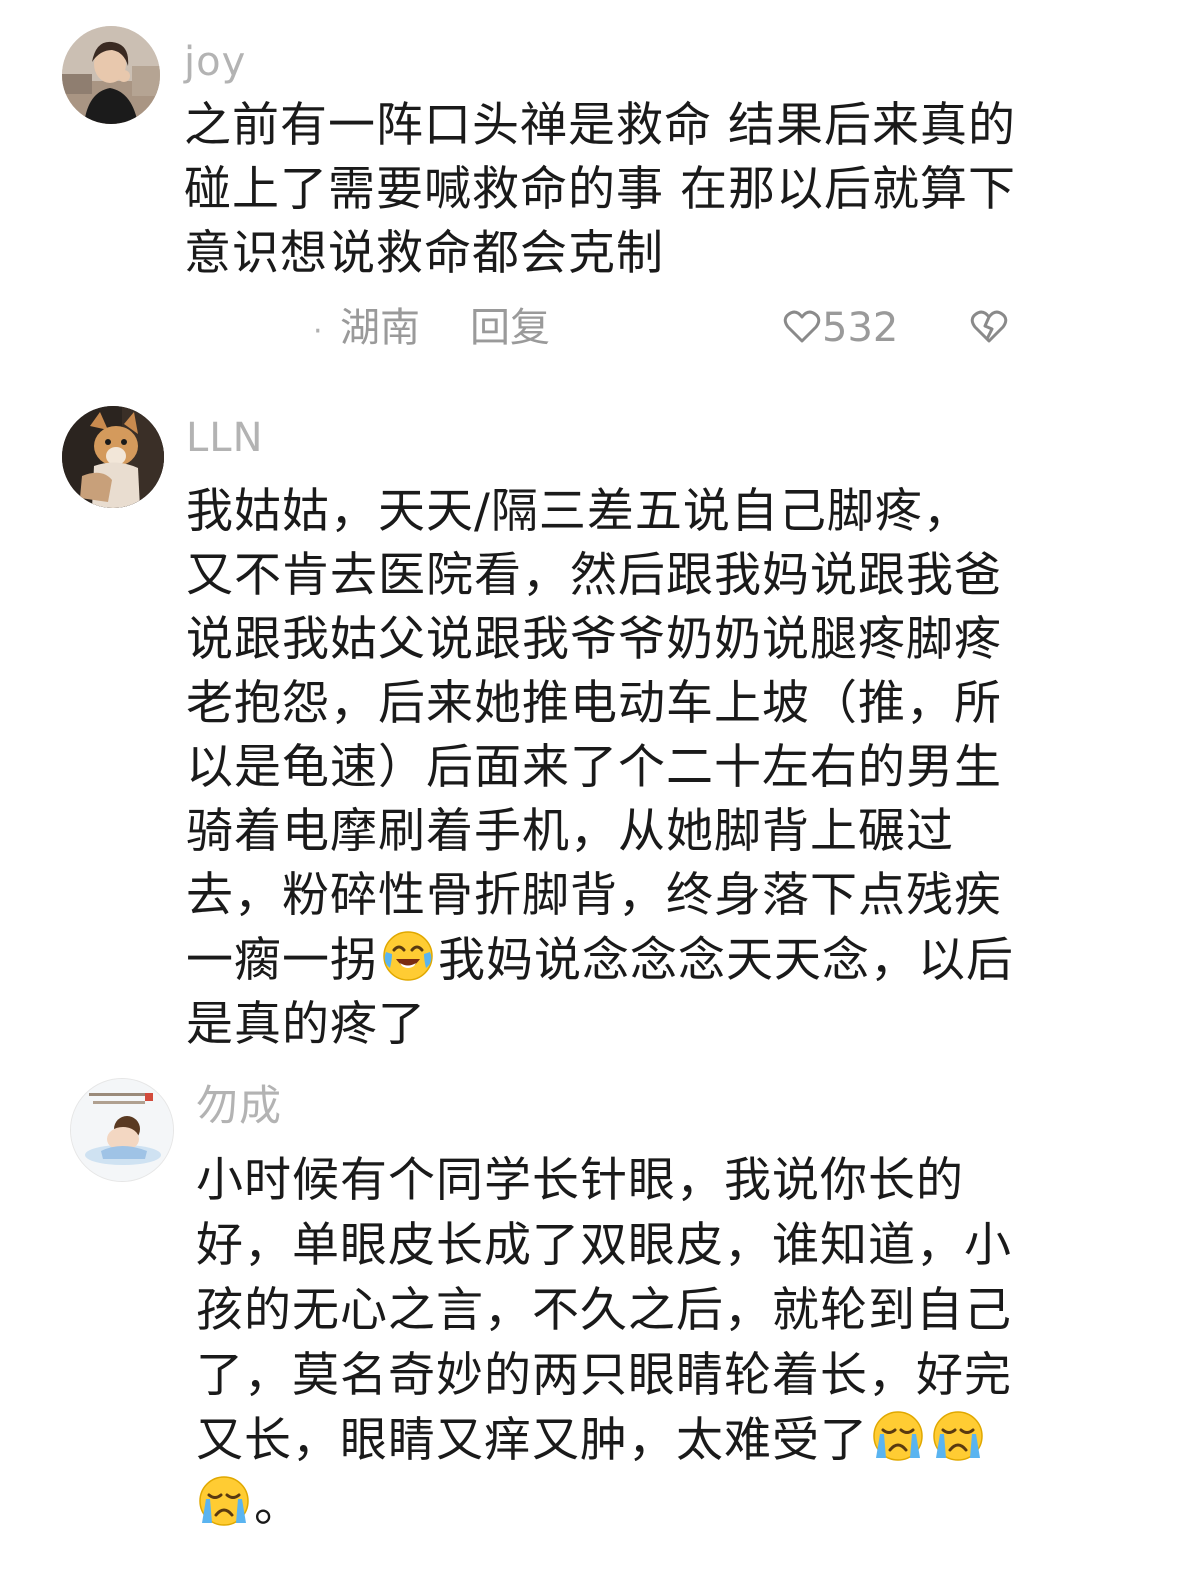  Describe the element at coordinates (594, 703) in the screenshot. I see `comment-text-line: 老抱怨，后来她推电动车上坡（推，所` at that location.